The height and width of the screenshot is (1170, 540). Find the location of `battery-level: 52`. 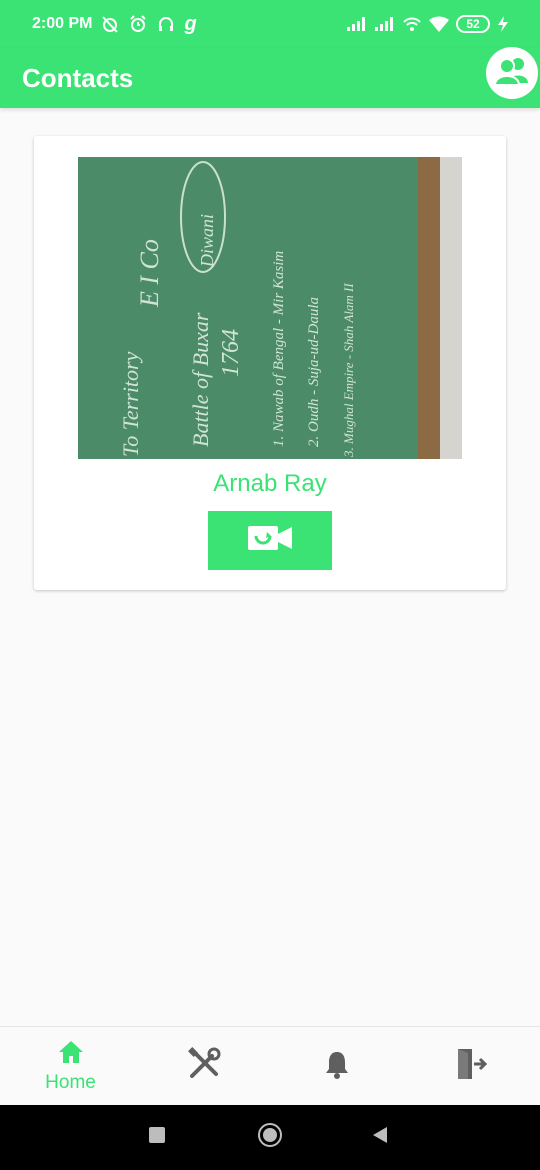

battery-level: 52 is located at coordinates (473, 24).